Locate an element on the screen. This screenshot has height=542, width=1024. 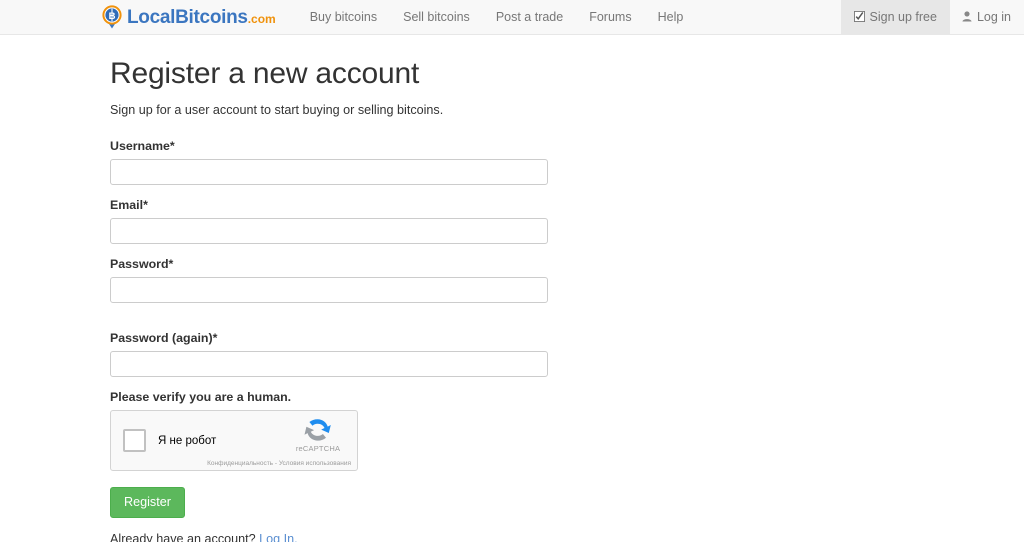
brand-name-suffix: .com is located at coordinates (261, 18).